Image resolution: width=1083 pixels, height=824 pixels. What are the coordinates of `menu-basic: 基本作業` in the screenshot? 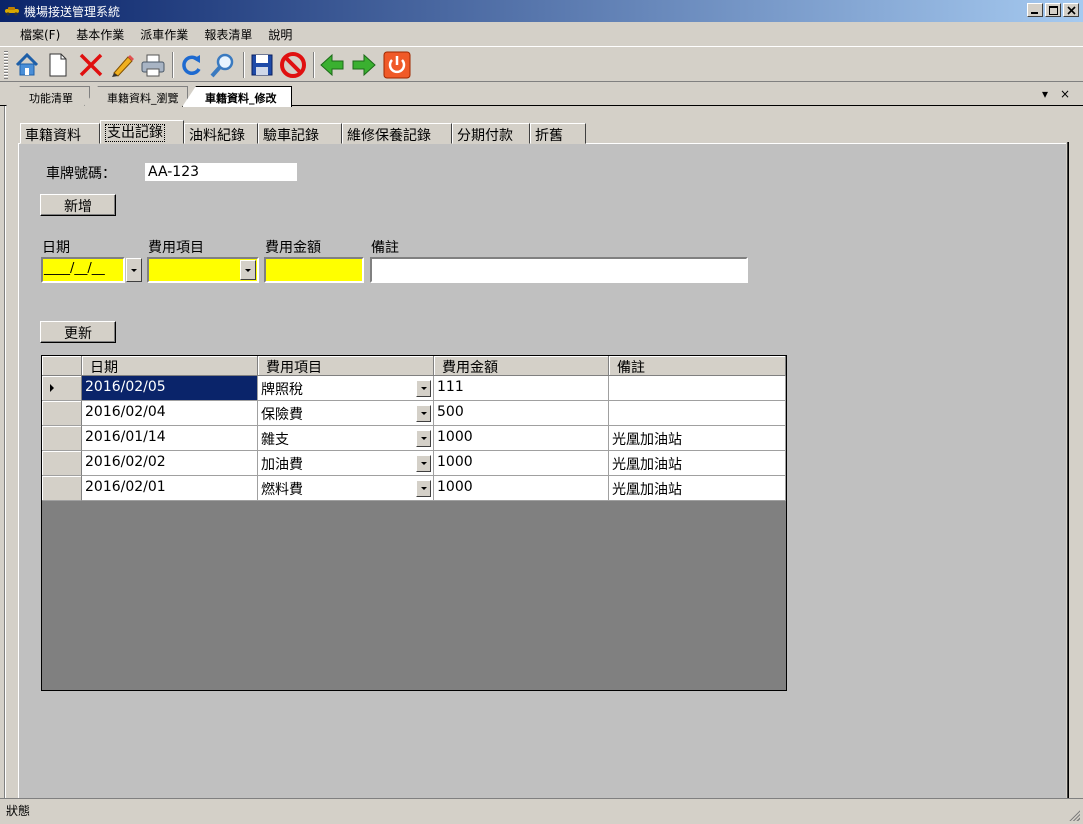 It's located at (100, 33).